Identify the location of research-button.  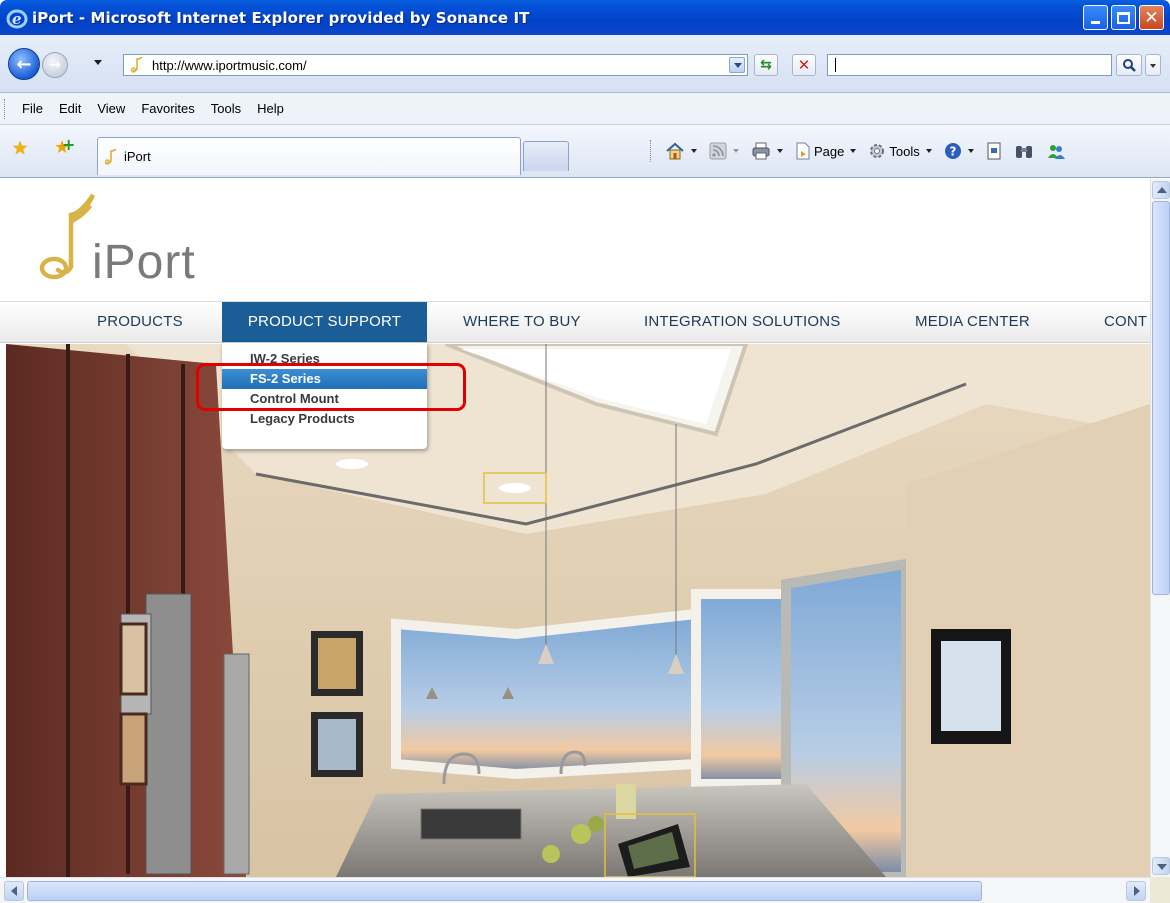
(994, 151).